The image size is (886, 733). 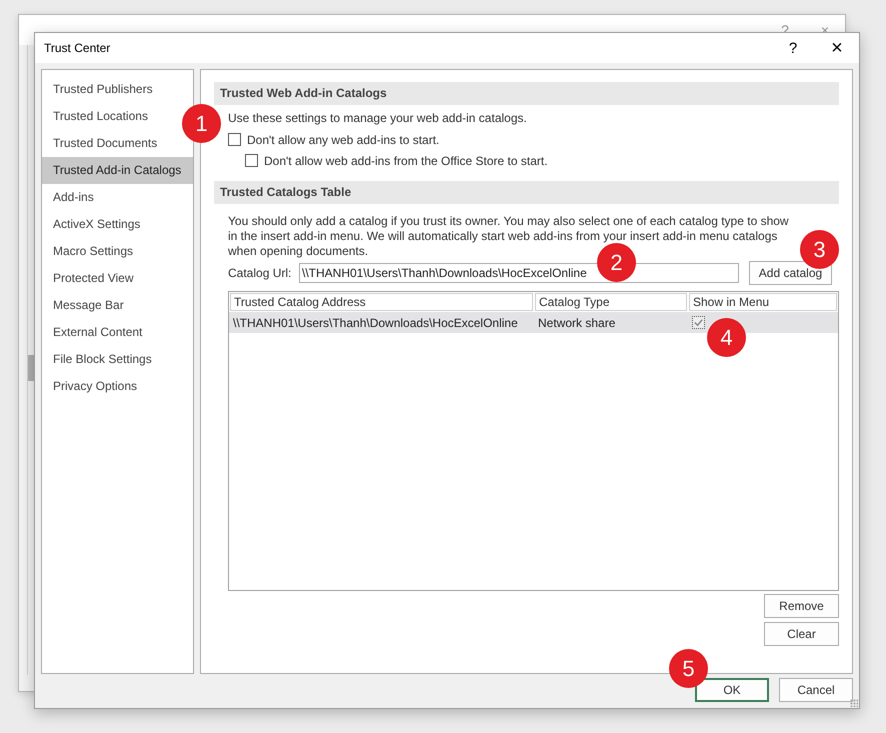 I want to click on column-header: Trusted Catalog Address, so click(x=381, y=302).